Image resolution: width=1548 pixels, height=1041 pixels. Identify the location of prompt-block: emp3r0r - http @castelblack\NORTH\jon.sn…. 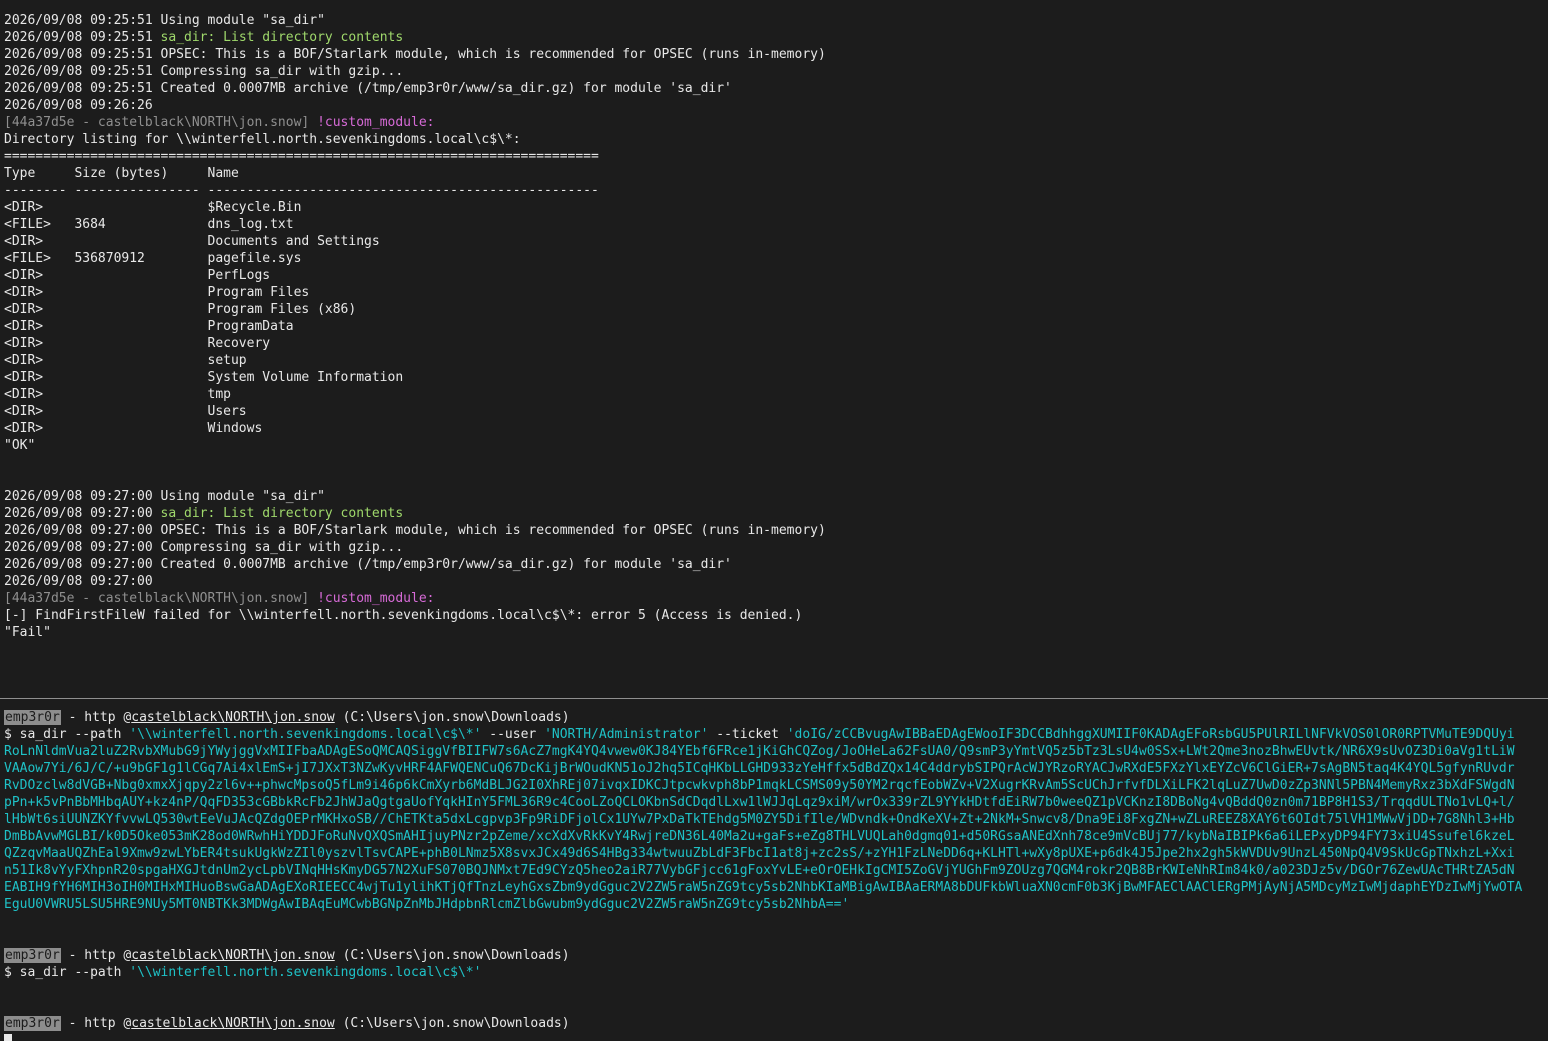
(776, 964).